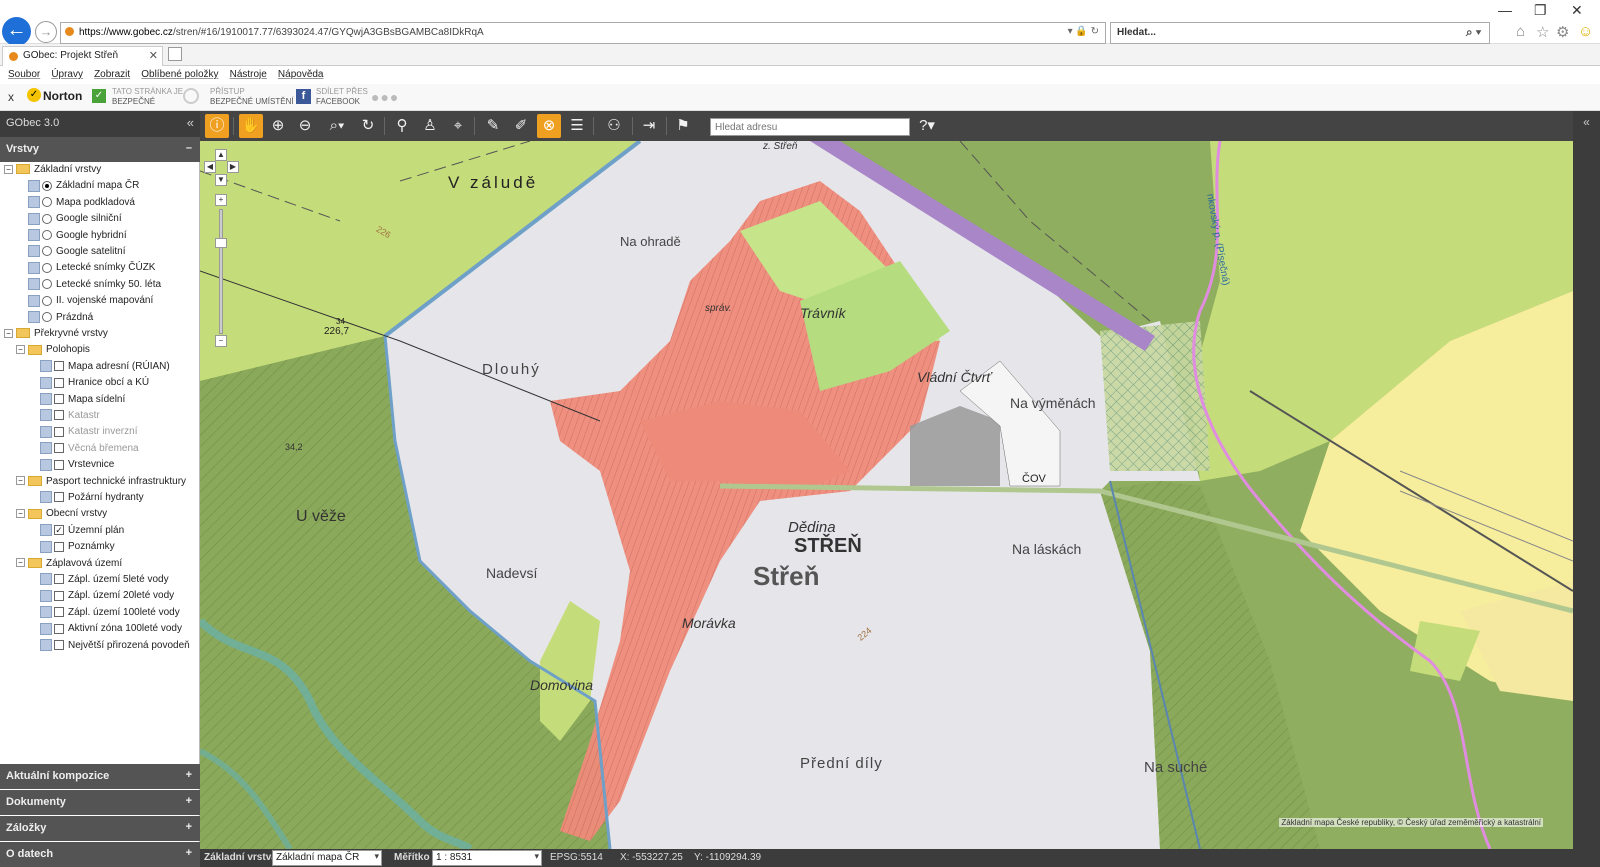 This screenshot has height=867, width=1600. I want to click on base-layer-option: Mapa podkladová, so click(81, 203).